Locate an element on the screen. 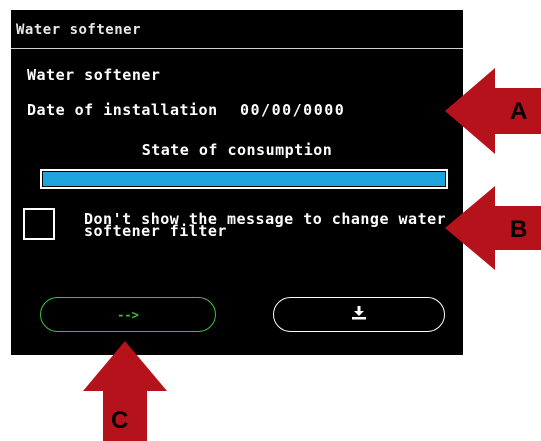 Image resolution: width=541 pixels, height=441 pixels. annotation-label-b: B is located at coordinates (519, 229).